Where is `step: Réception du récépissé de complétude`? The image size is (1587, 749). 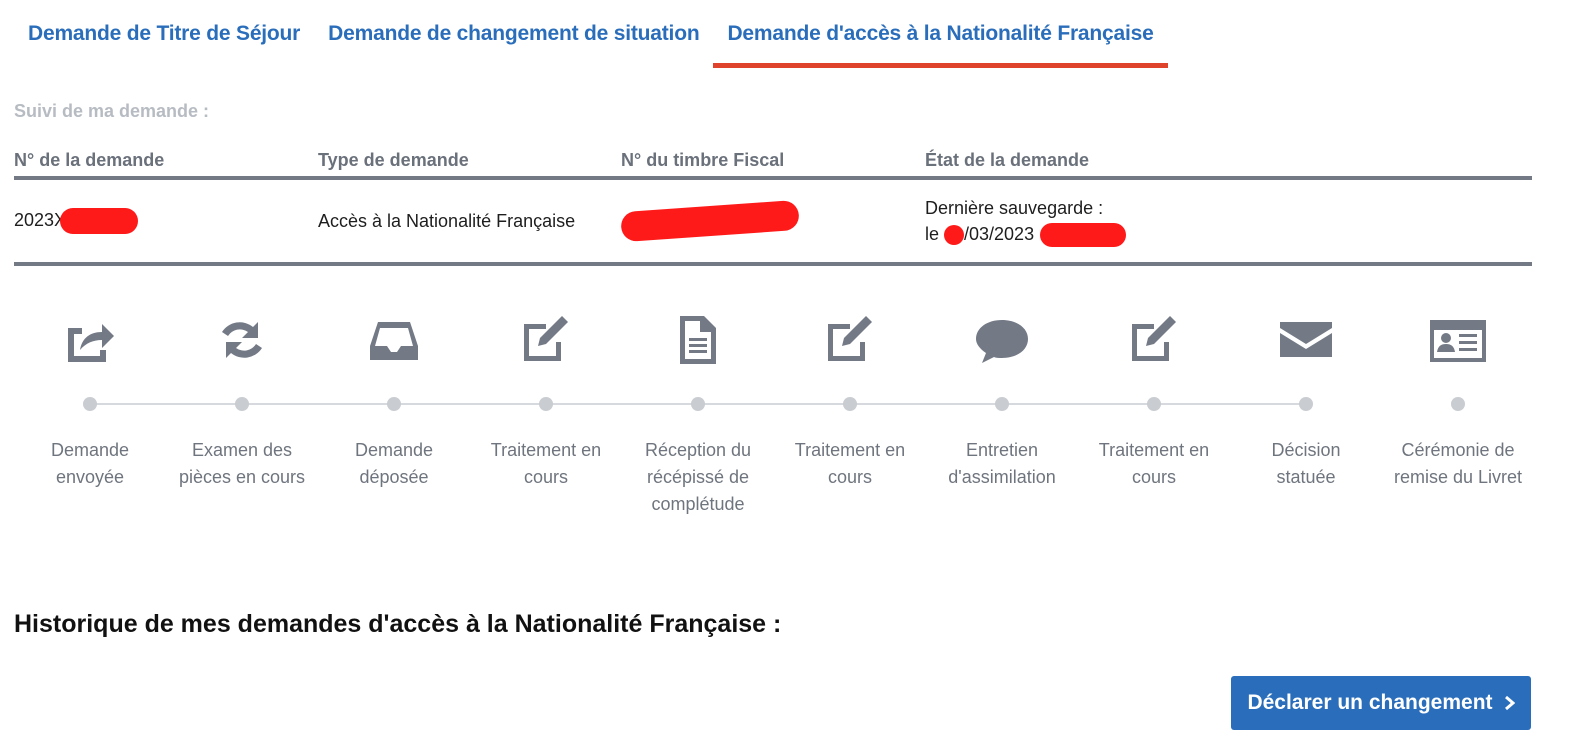
step: Réception du récépissé de complétude is located at coordinates (698, 409).